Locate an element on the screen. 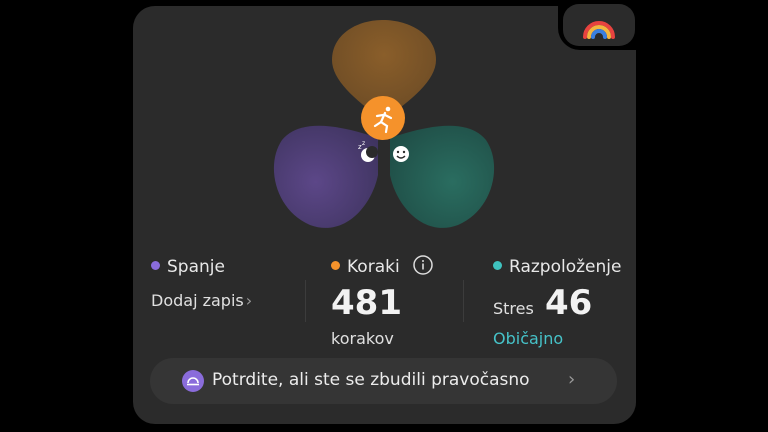  svg-text: z is located at coordinates (363, 143).